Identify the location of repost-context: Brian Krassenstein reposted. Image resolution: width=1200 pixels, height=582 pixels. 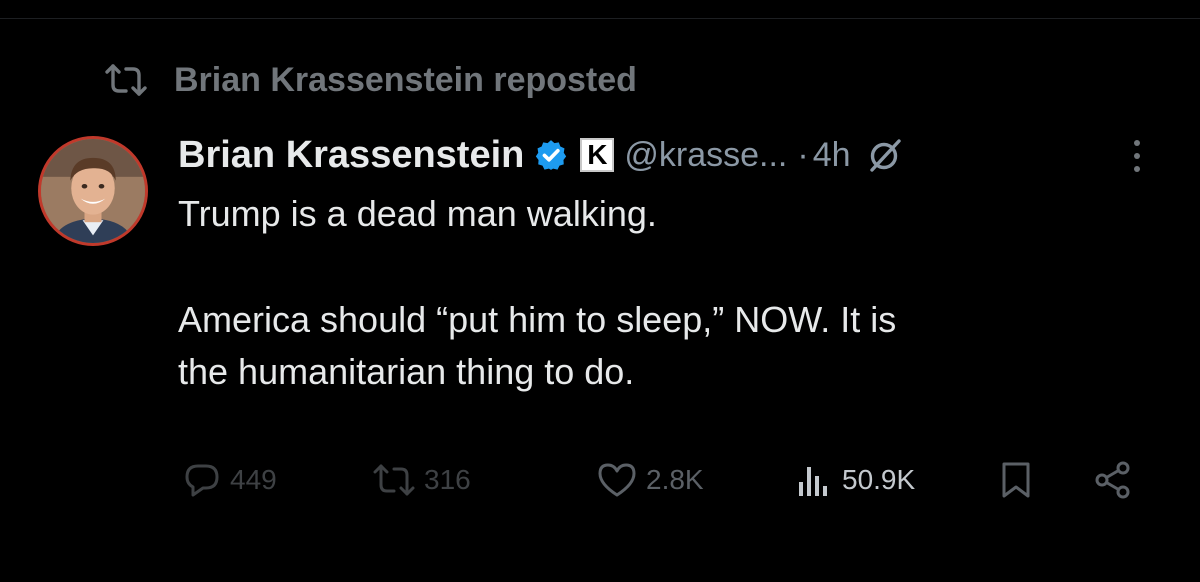
(370, 80).